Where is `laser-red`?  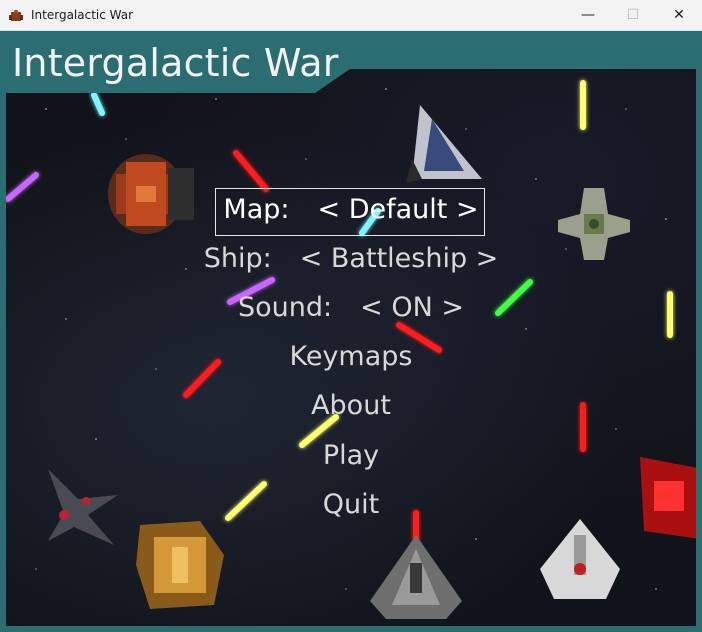 laser-red is located at coordinates (251, 171).